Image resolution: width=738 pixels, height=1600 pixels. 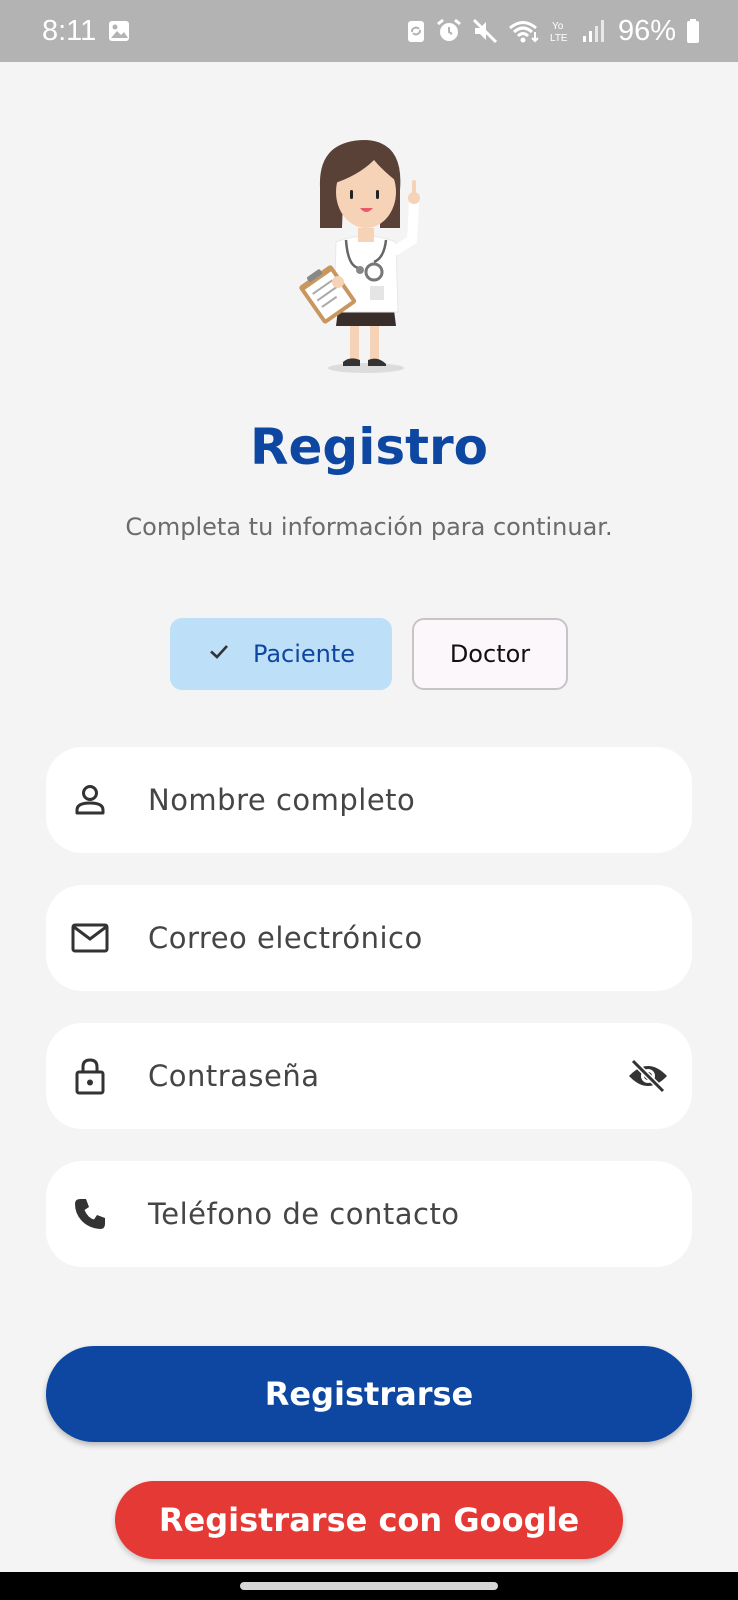 What do you see at coordinates (369, 527) in the screenshot?
I see `page-subtitle: Completa tu información para continuar.` at bounding box center [369, 527].